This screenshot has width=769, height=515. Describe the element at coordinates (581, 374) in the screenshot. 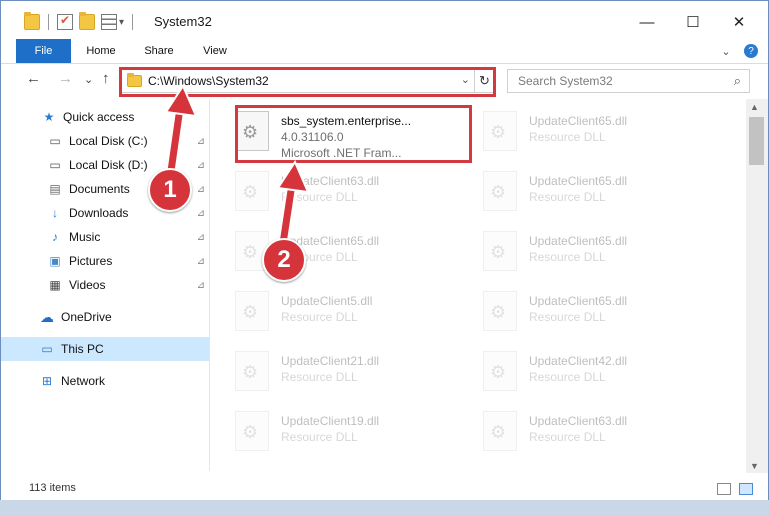

I see `file-tile: UpdateClient42.dll Resource DLL` at that location.